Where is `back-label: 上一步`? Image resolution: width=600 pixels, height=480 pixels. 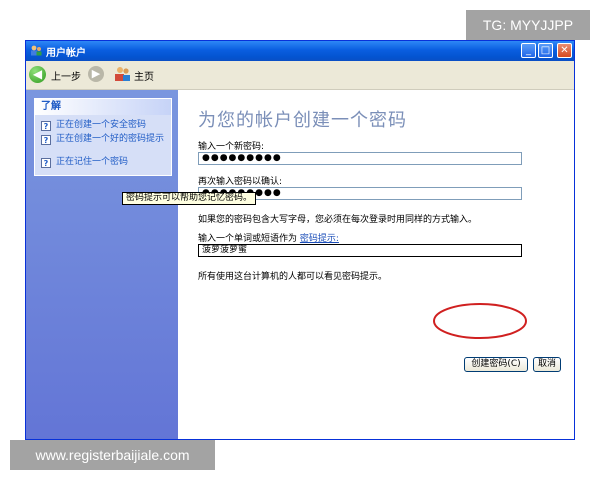
back-label: 上一步 is located at coordinates (66, 77).